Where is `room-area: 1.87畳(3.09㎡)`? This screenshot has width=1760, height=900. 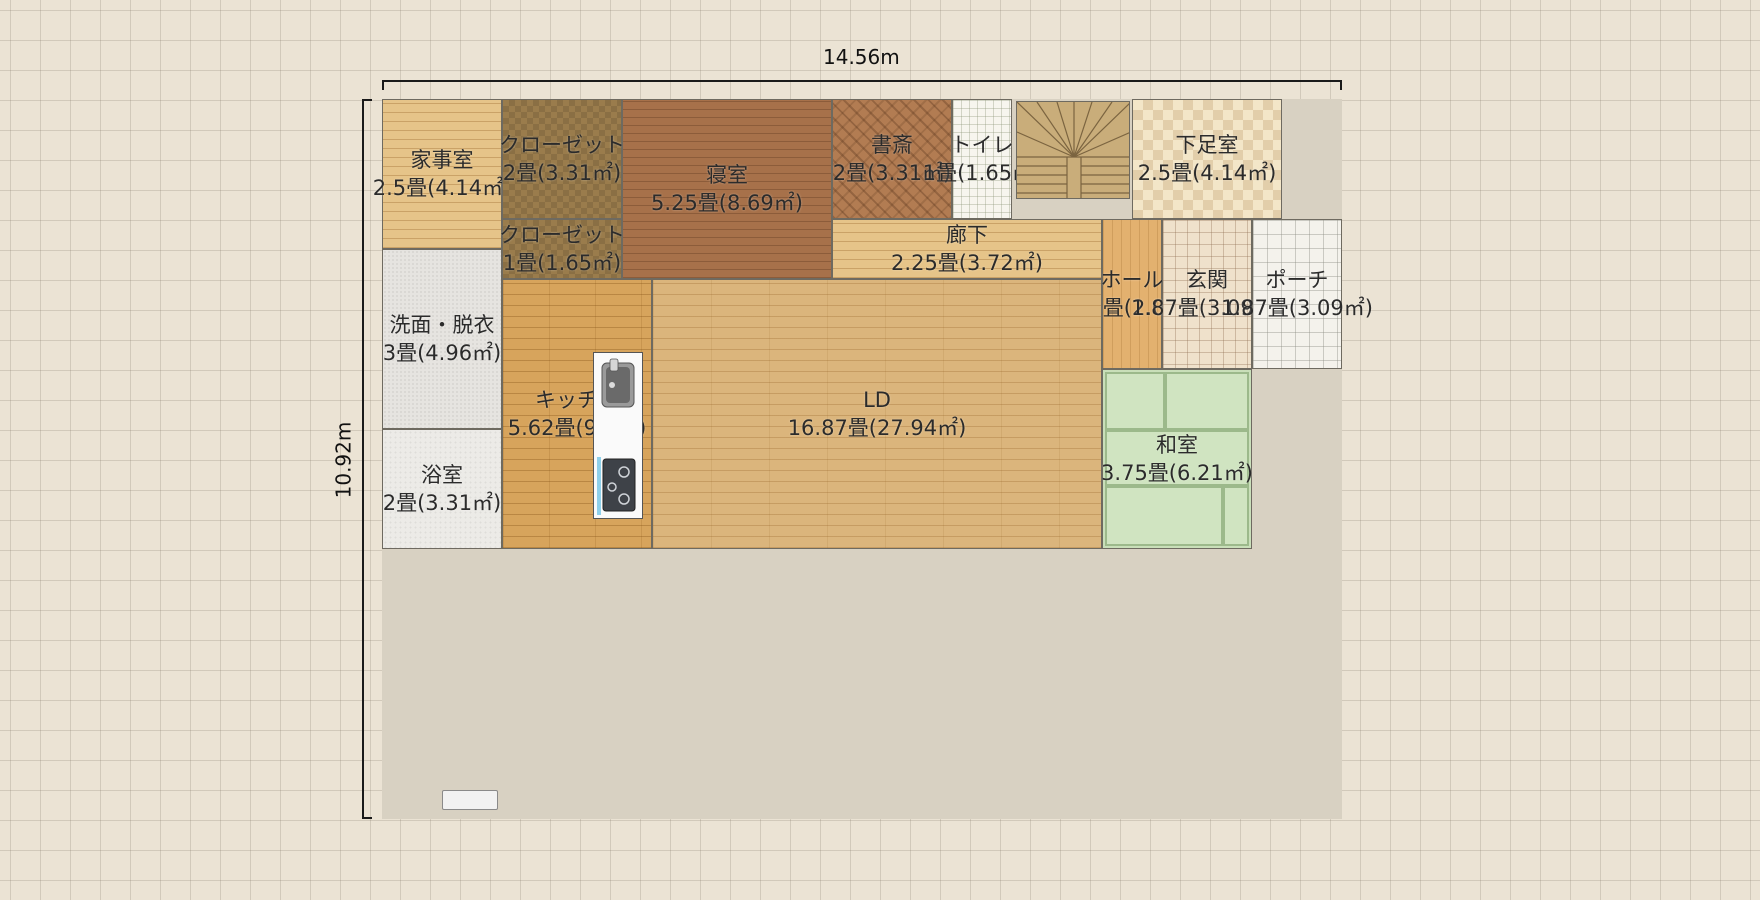 room-area: 1.87畳(3.09㎡) is located at coordinates (1297, 308).